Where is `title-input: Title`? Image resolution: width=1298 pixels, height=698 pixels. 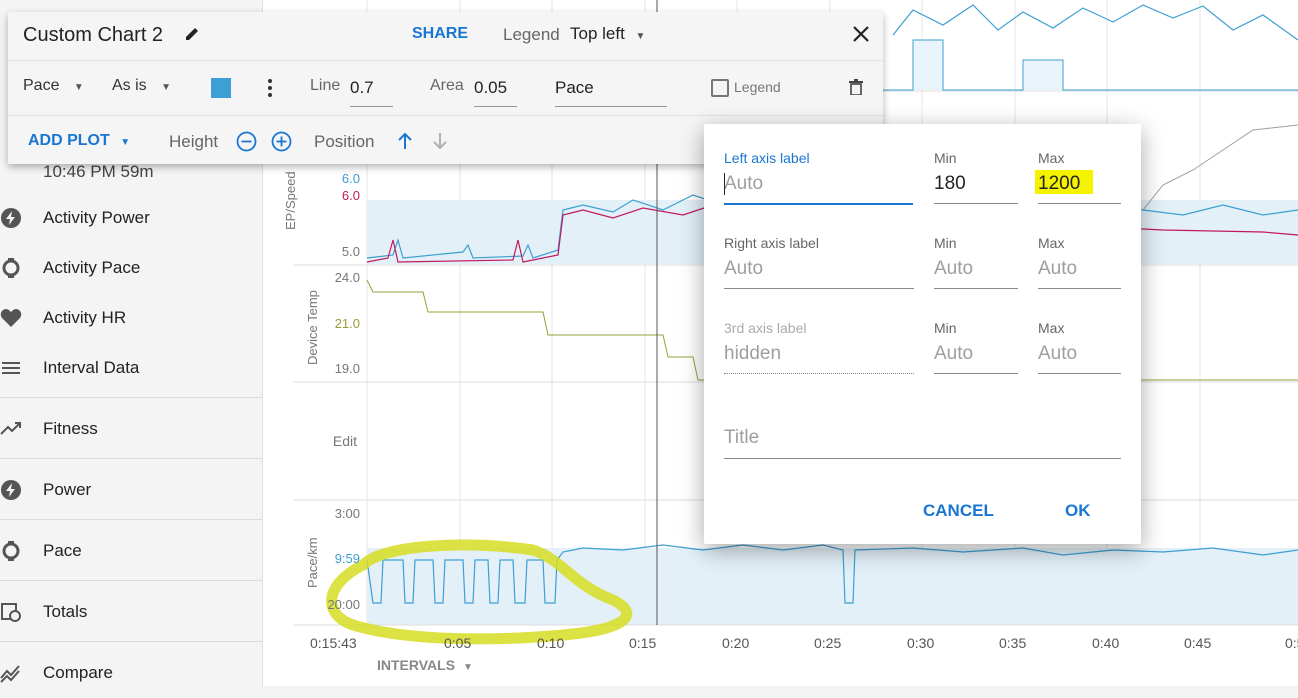
title-input: Title is located at coordinates (741, 438).